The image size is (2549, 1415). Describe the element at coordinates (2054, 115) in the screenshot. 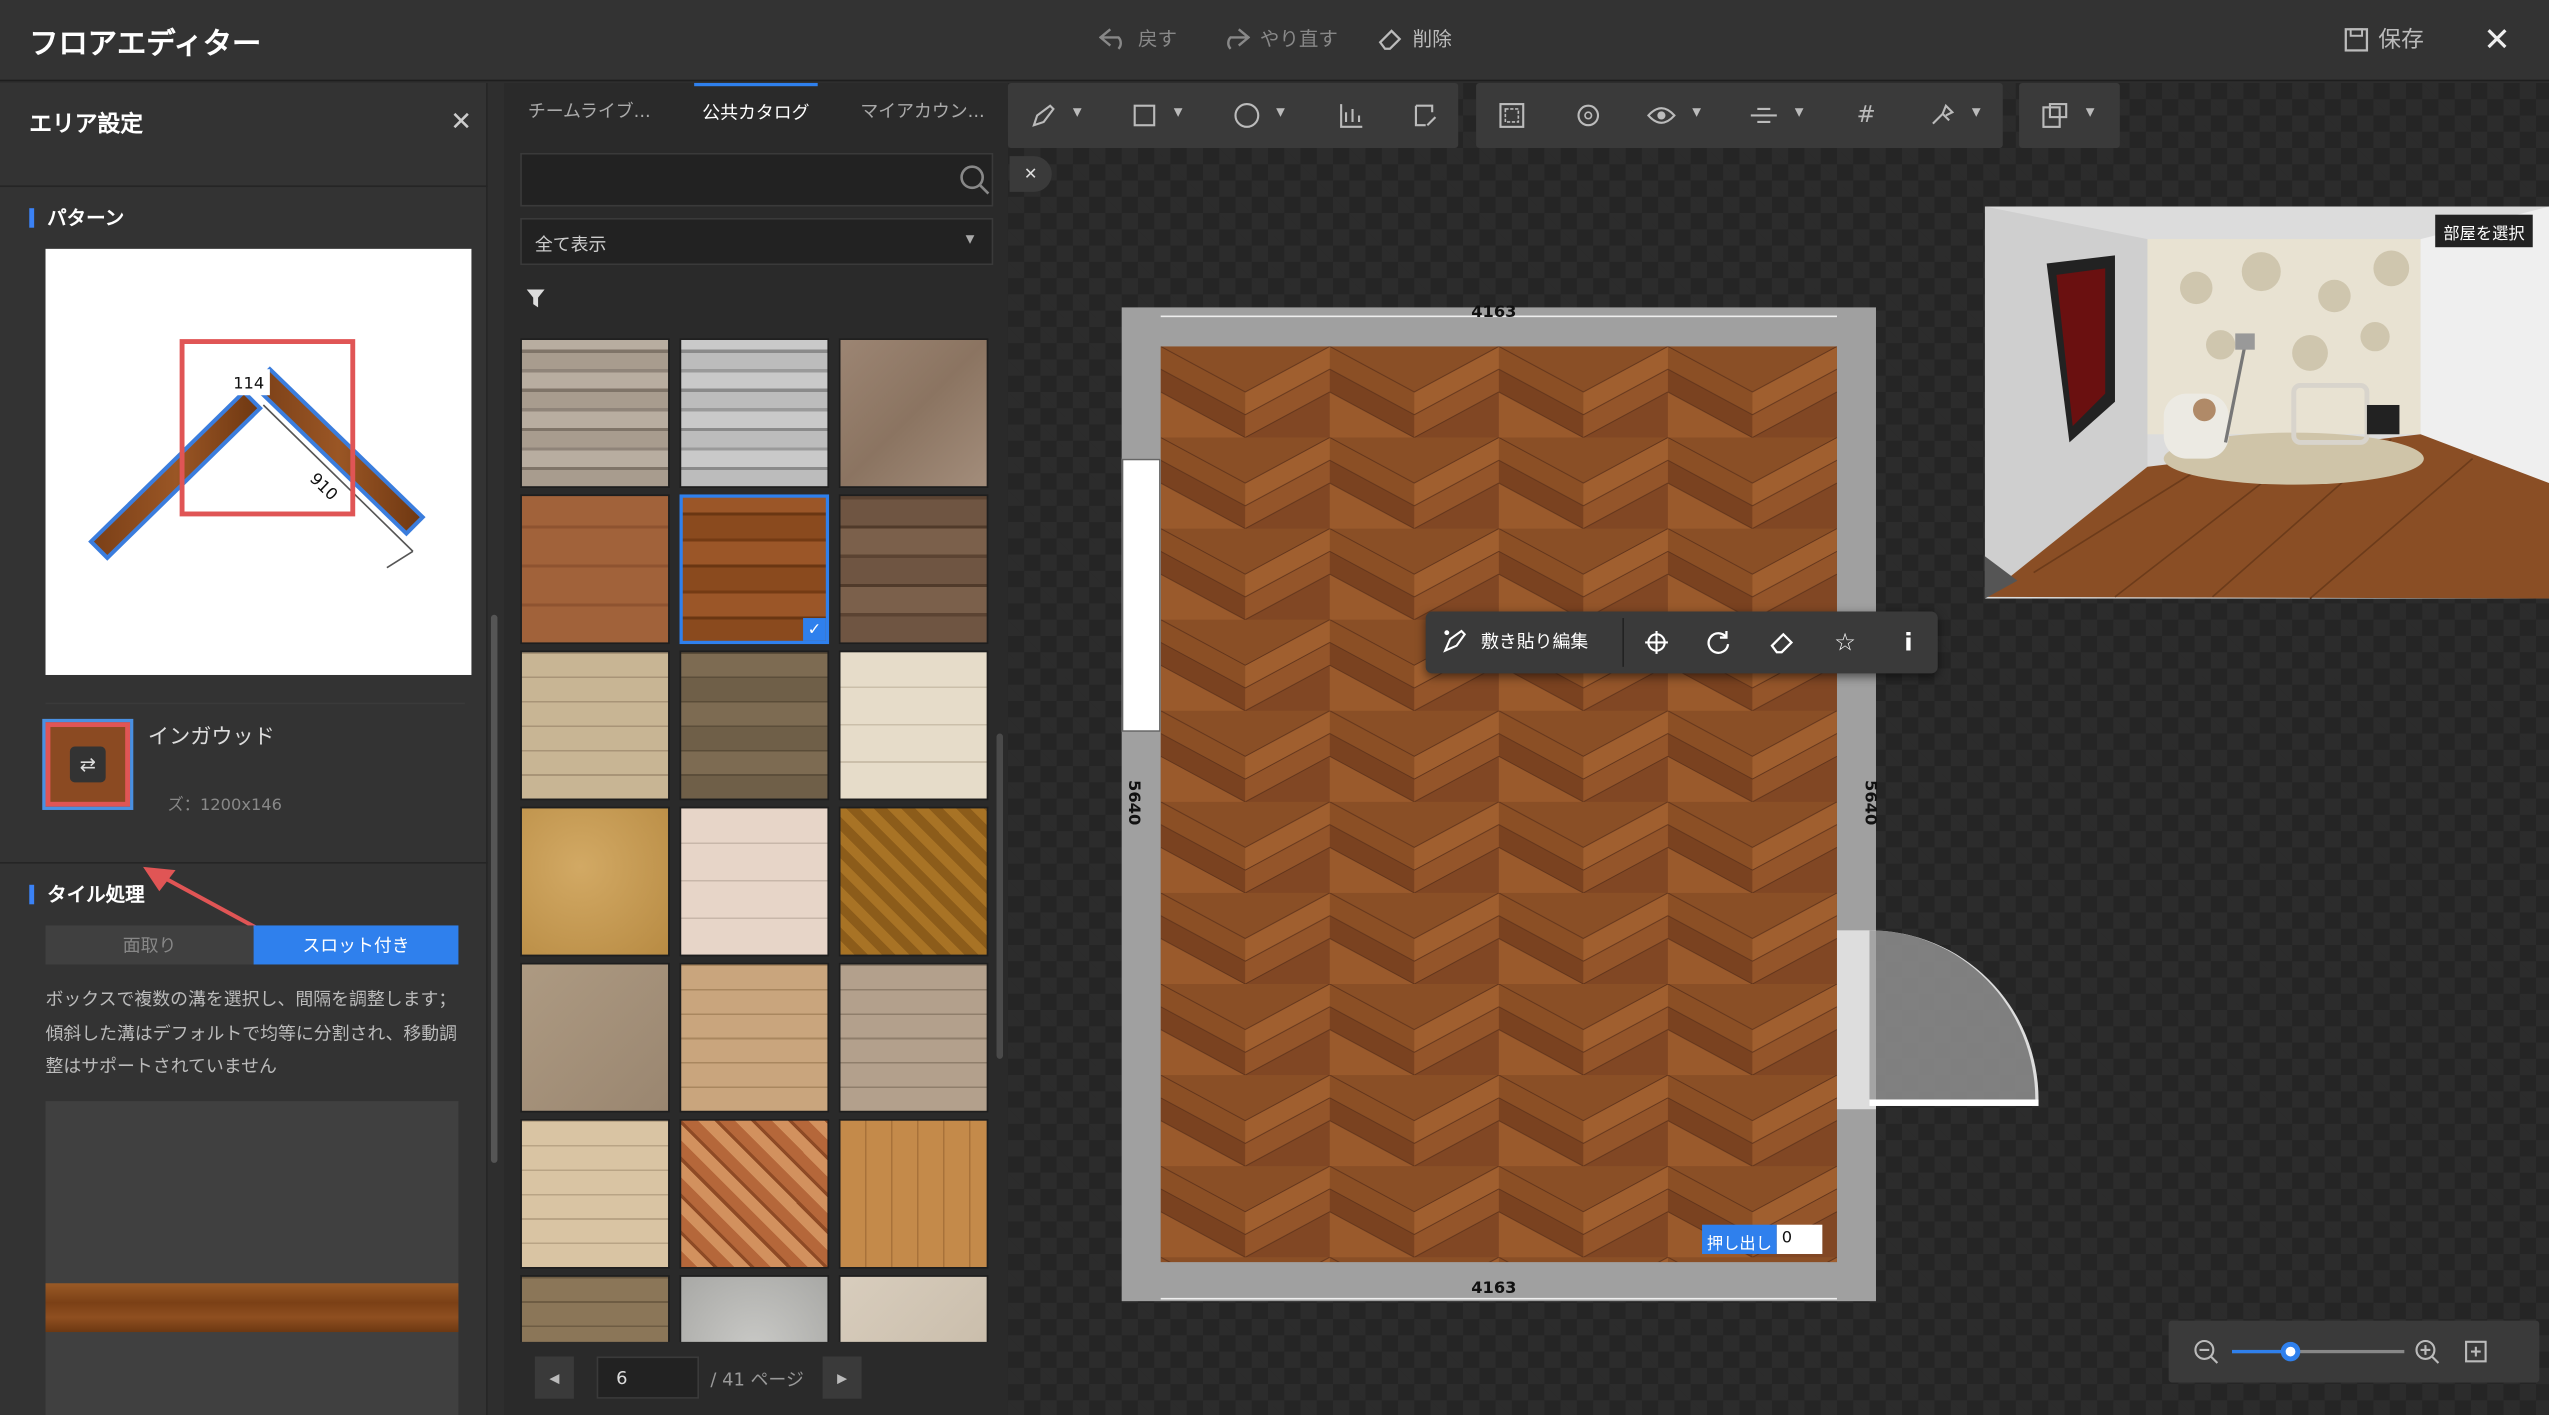

I see `layout-icon` at that location.